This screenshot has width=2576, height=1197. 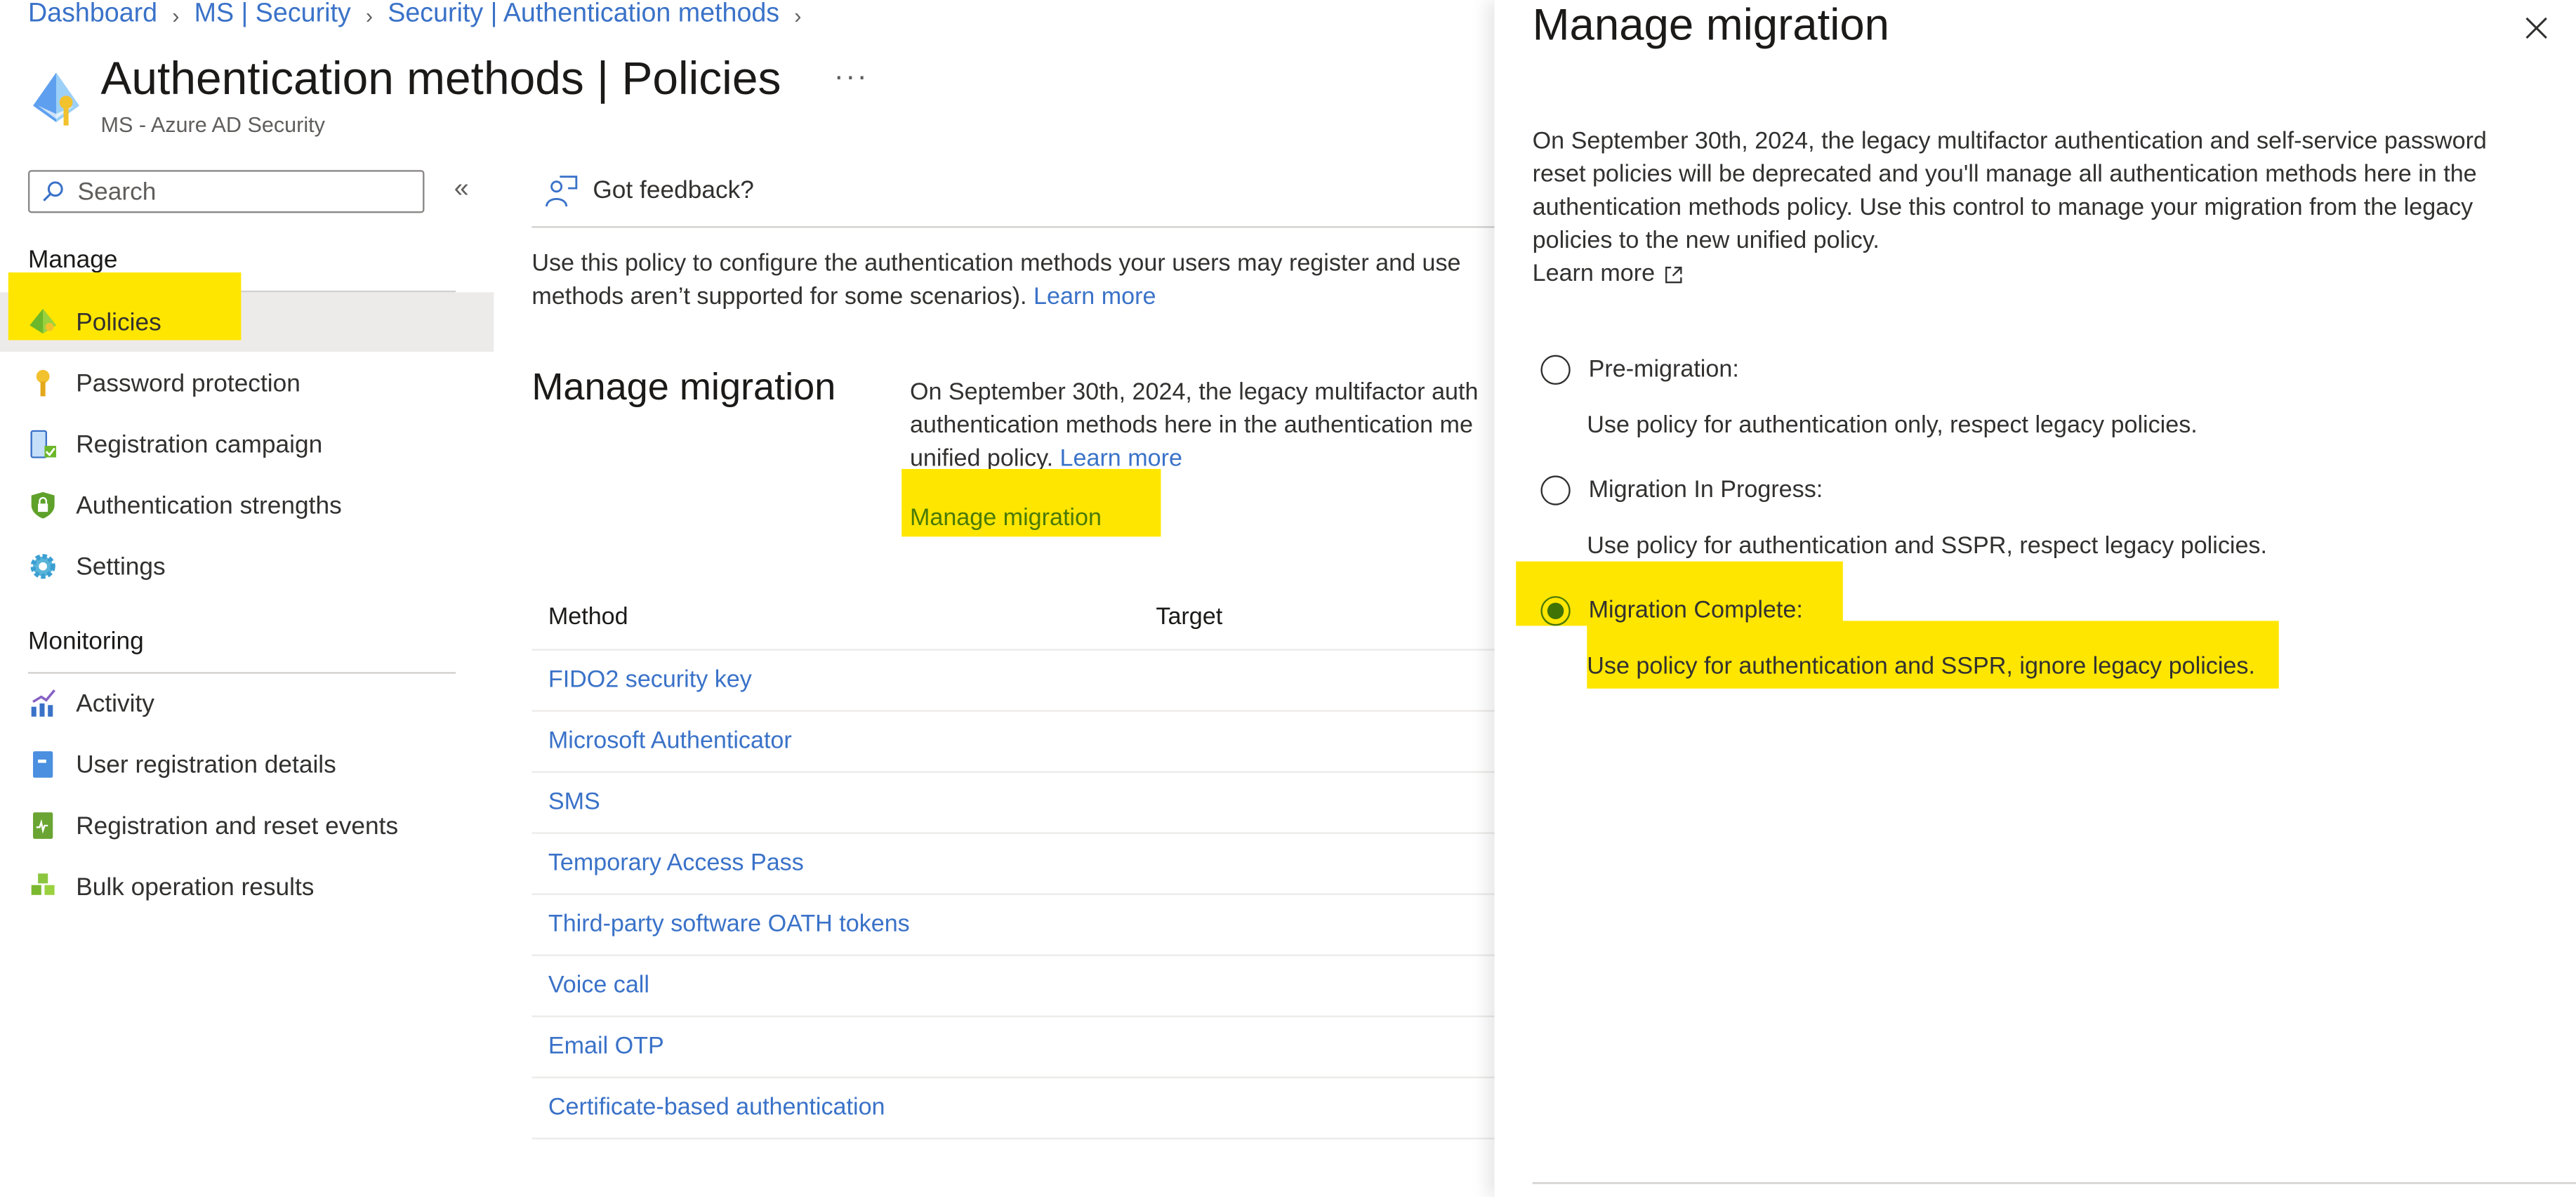 What do you see at coordinates (115, 703) in the screenshot?
I see `sidebar-item-label: Activity` at bounding box center [115, 703].